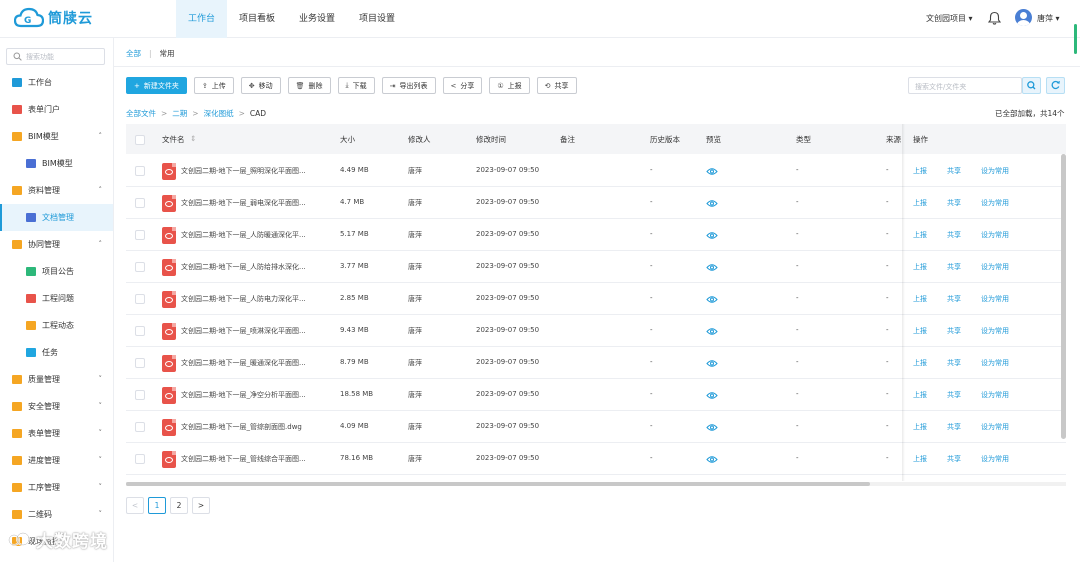  I want to click on report-button: ① 上报, so click(509, 85).